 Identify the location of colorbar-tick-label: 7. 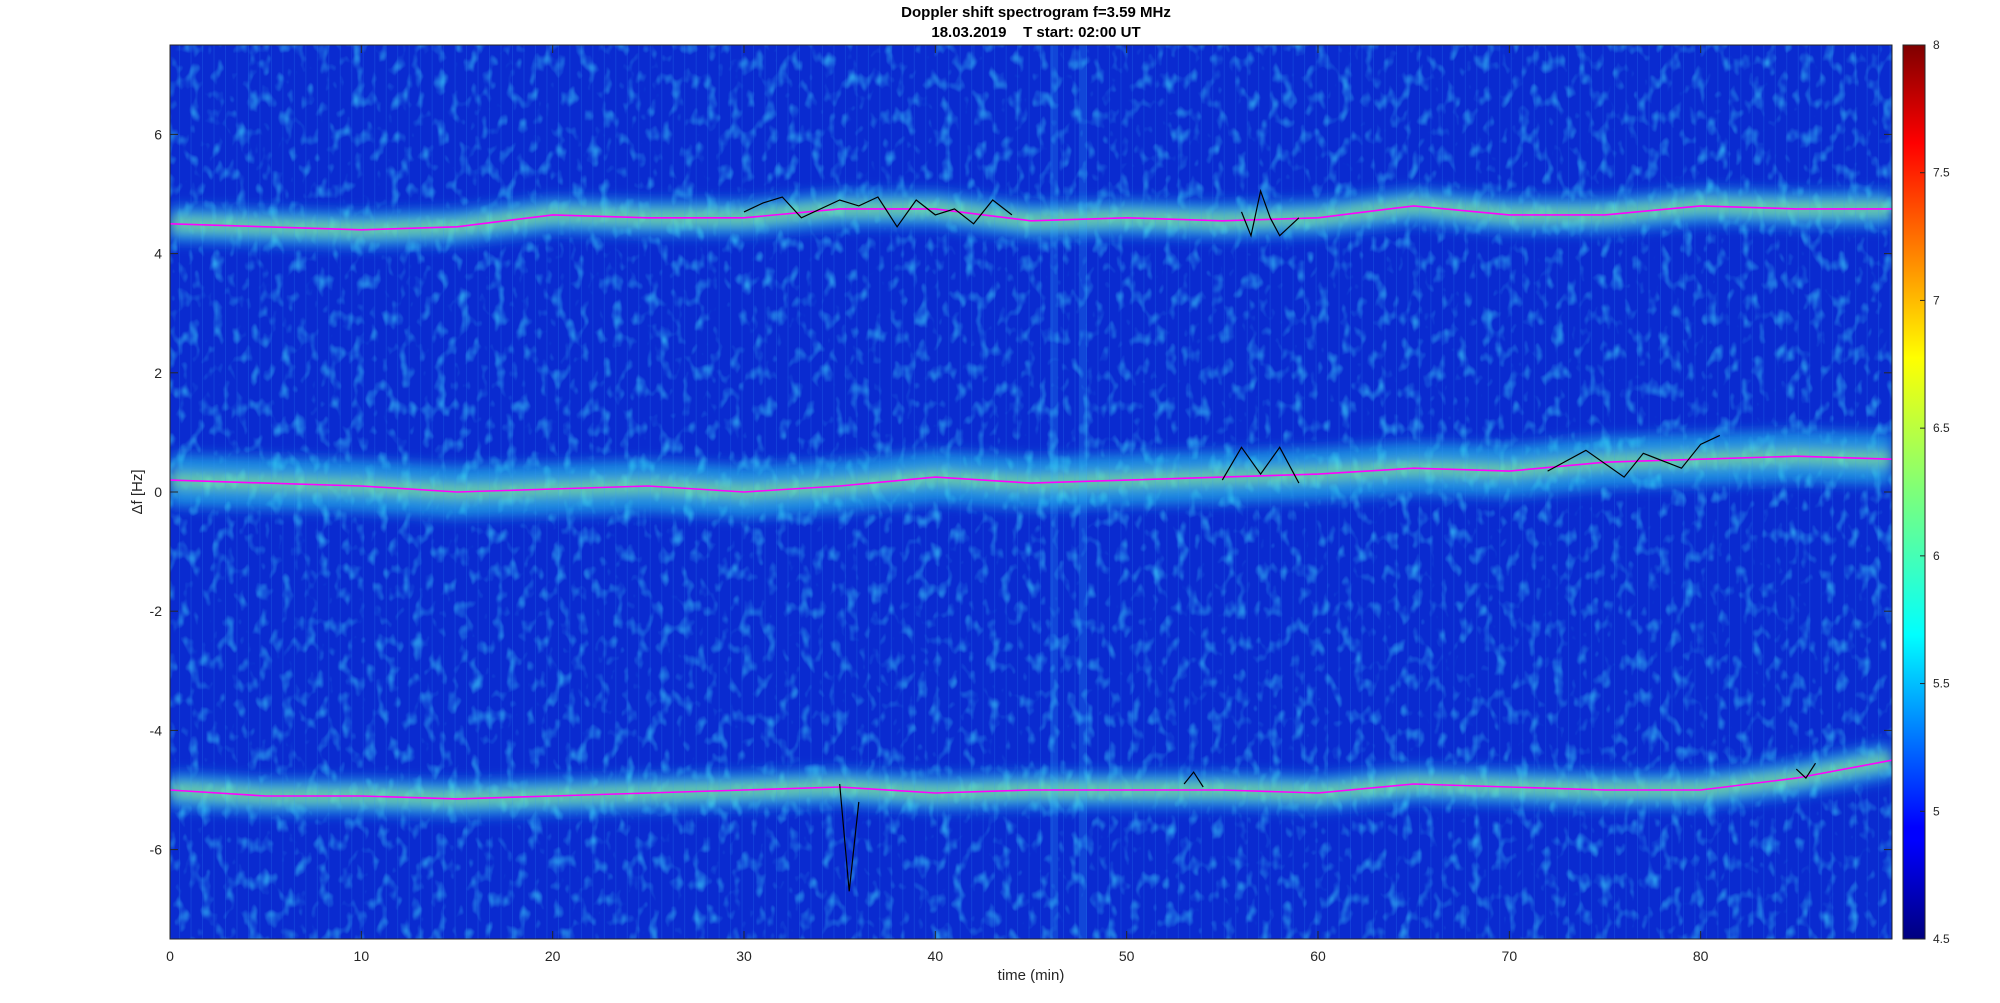
(1936, 300).